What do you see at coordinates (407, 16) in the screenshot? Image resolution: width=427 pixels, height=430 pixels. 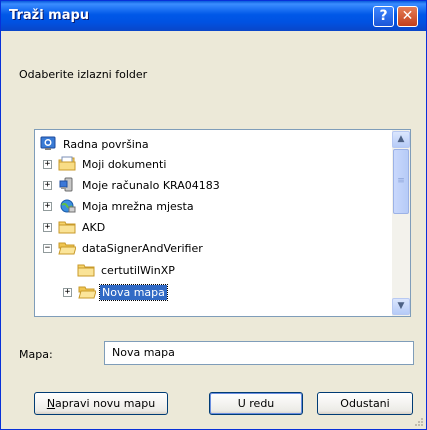 I see `close-button: ✕` at bounding box center [407, 16].